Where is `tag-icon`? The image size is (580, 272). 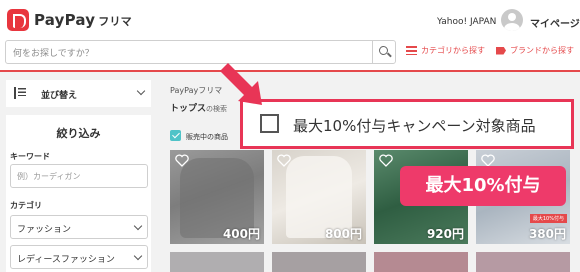 tag-icon is located at coordinates (501, 50).